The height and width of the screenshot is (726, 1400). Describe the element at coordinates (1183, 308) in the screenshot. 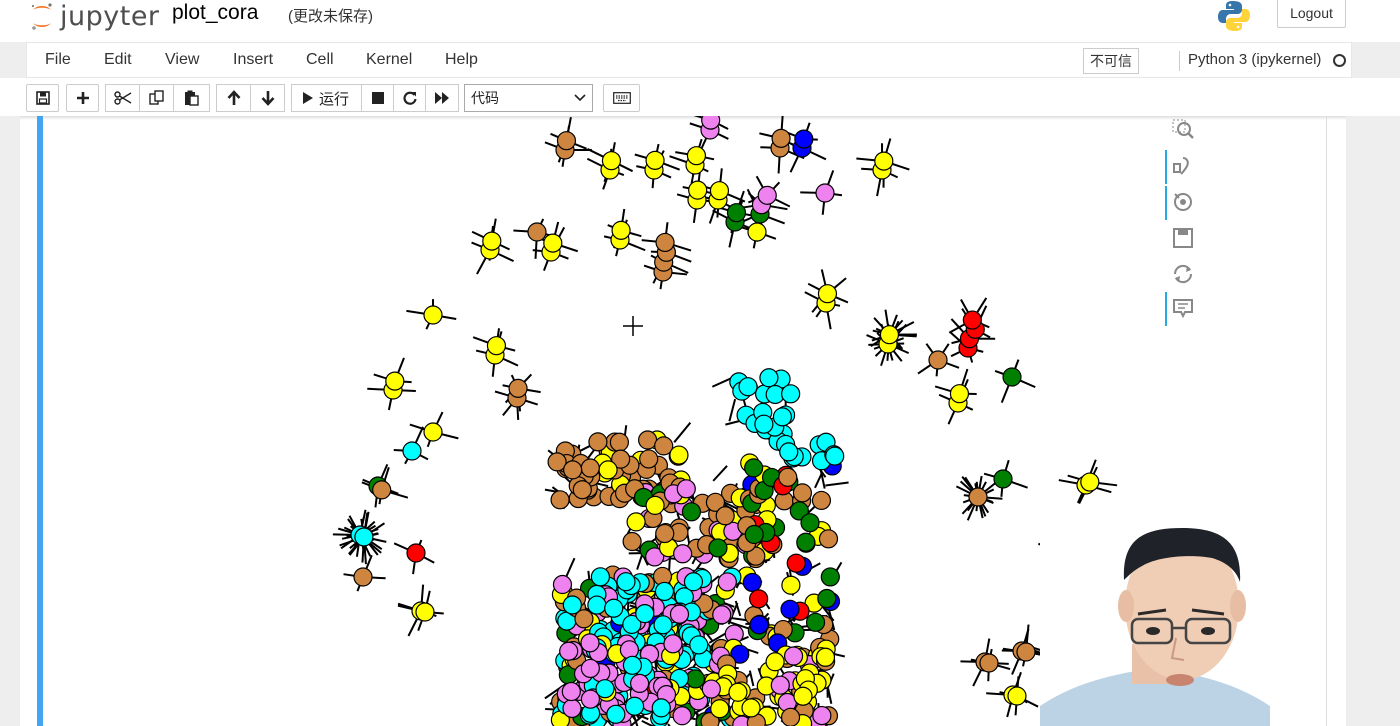

I see `hover-icon` at that location.